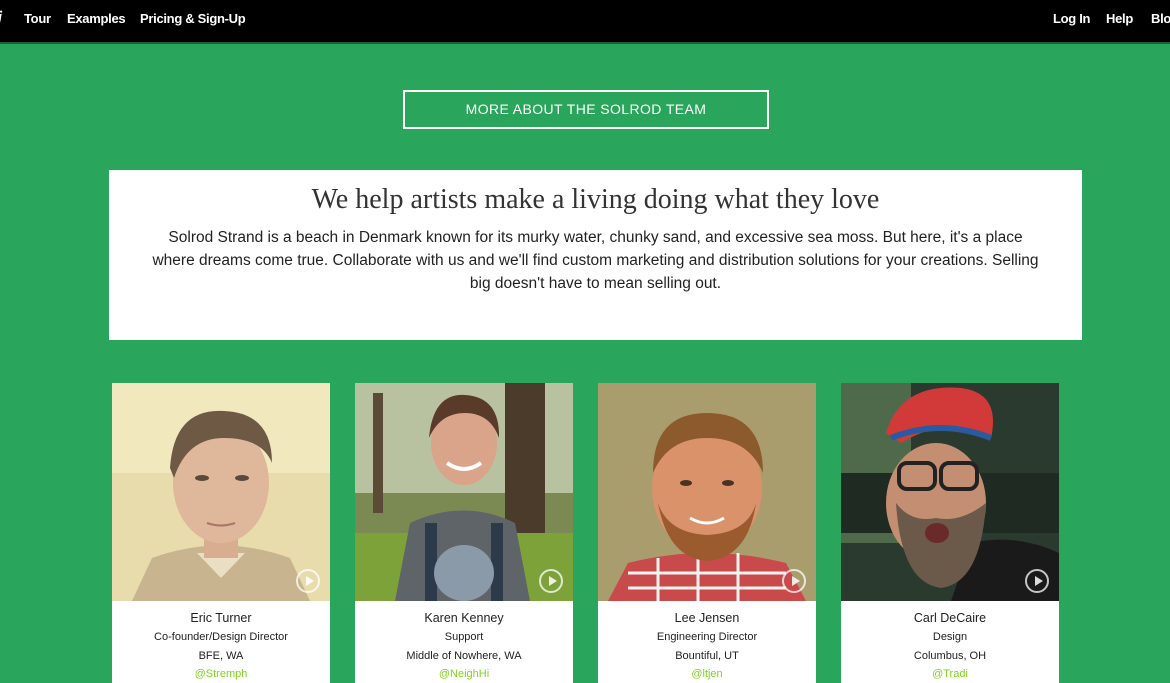 Image resolution: width=1170 pixels, height=683 pixels. What do you see at coordinates (707, 637) in the screenshot?
I see `member-role: Engineering Director` at bounding box center [707, 637].